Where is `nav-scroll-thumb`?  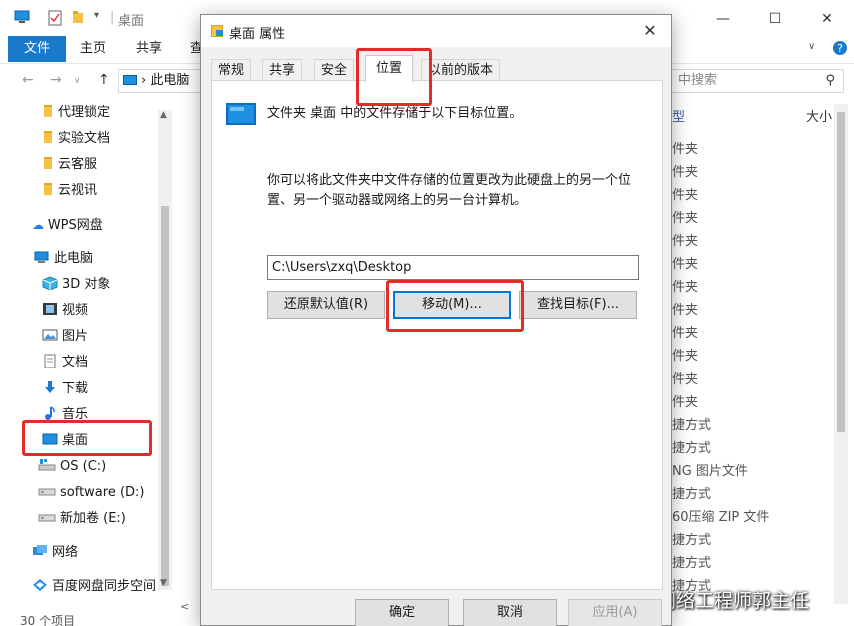 nav-scroll-thumb is located at coordinates (165, 396).